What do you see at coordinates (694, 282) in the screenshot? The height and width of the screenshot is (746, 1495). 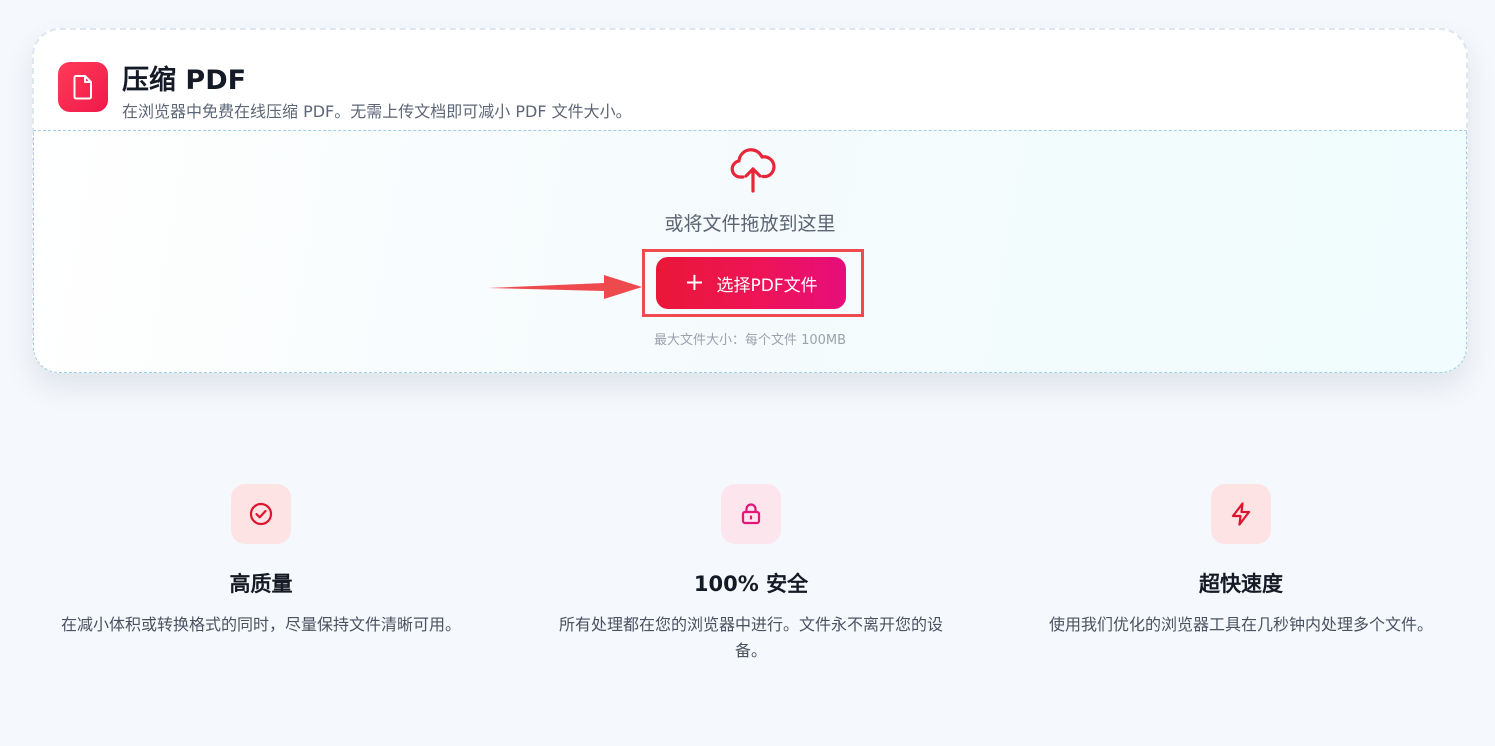 I see `plus-icon: +` at bounding box center [694, 282].